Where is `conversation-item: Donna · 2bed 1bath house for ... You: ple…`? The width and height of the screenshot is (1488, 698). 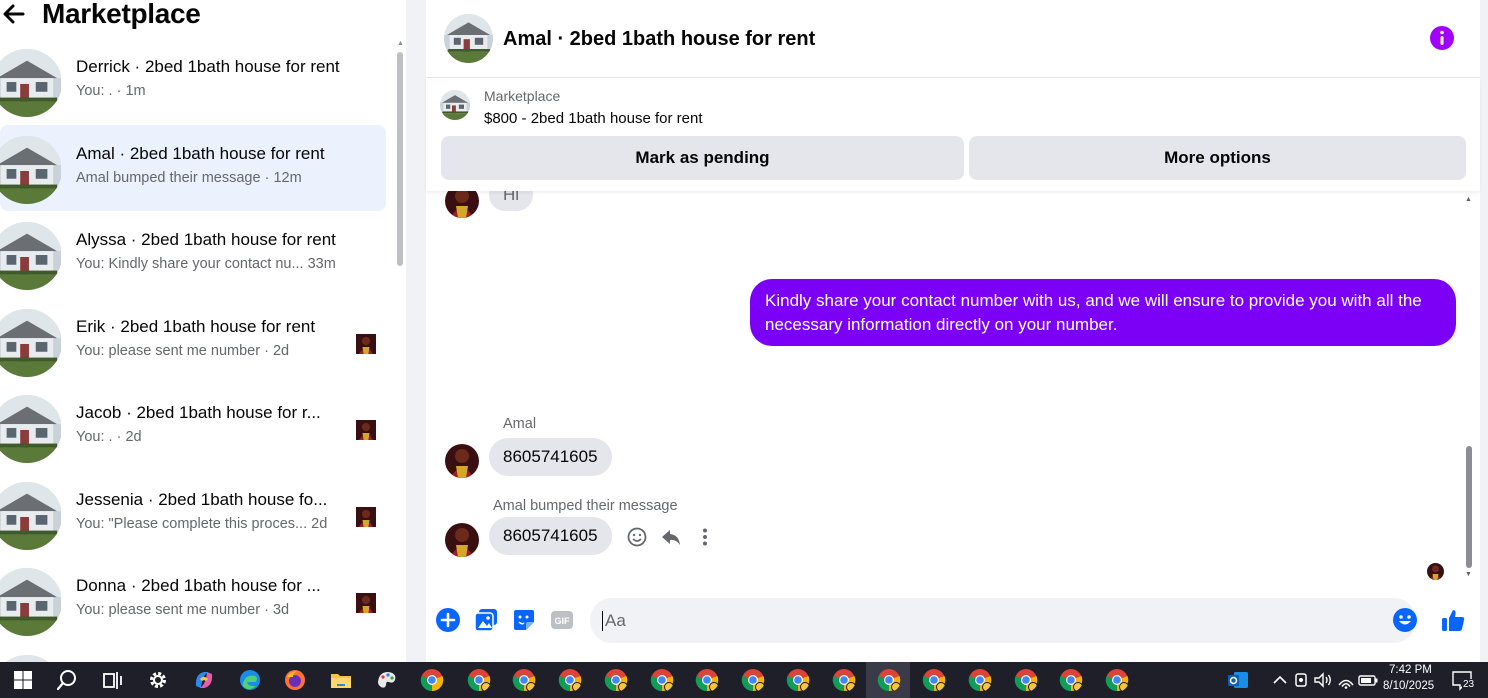 conversation-item: Donna · 2bed 1bath house for ... You: ple… is located at coordinates (193, 600).